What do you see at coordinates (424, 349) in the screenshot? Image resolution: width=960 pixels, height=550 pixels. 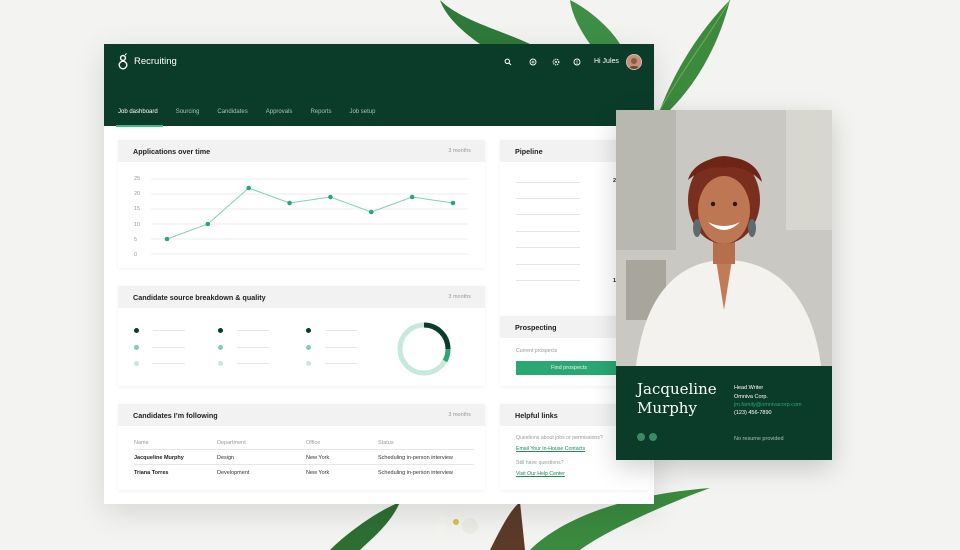 I see `source-donut-chart` at bounding box center [424, 349].